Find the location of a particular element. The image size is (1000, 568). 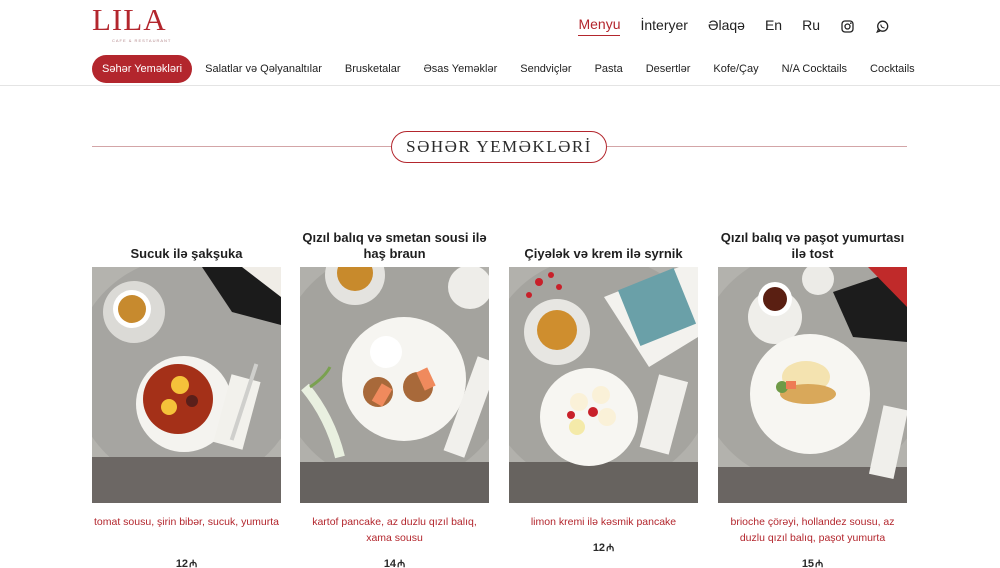

category-tab-sandwiches: Sendviçlər is located at coordinates (545, 69).